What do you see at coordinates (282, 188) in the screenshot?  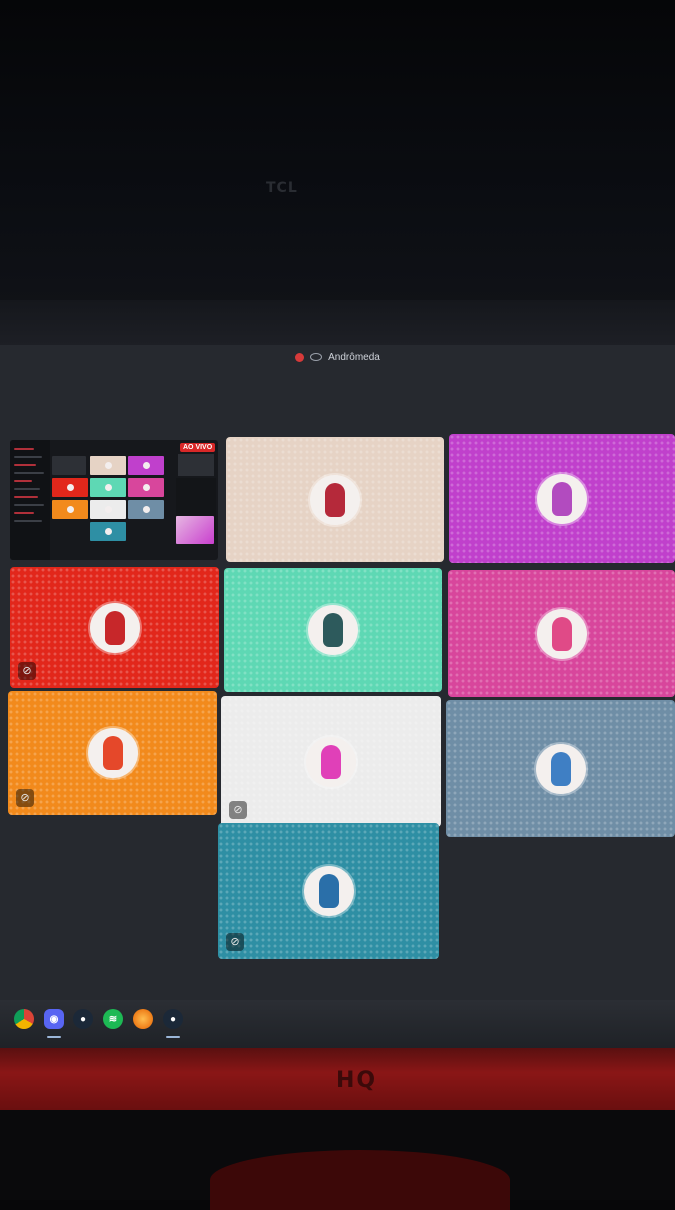 I see `tv-brand-logo: TCL` at bounding box center [282, 188].